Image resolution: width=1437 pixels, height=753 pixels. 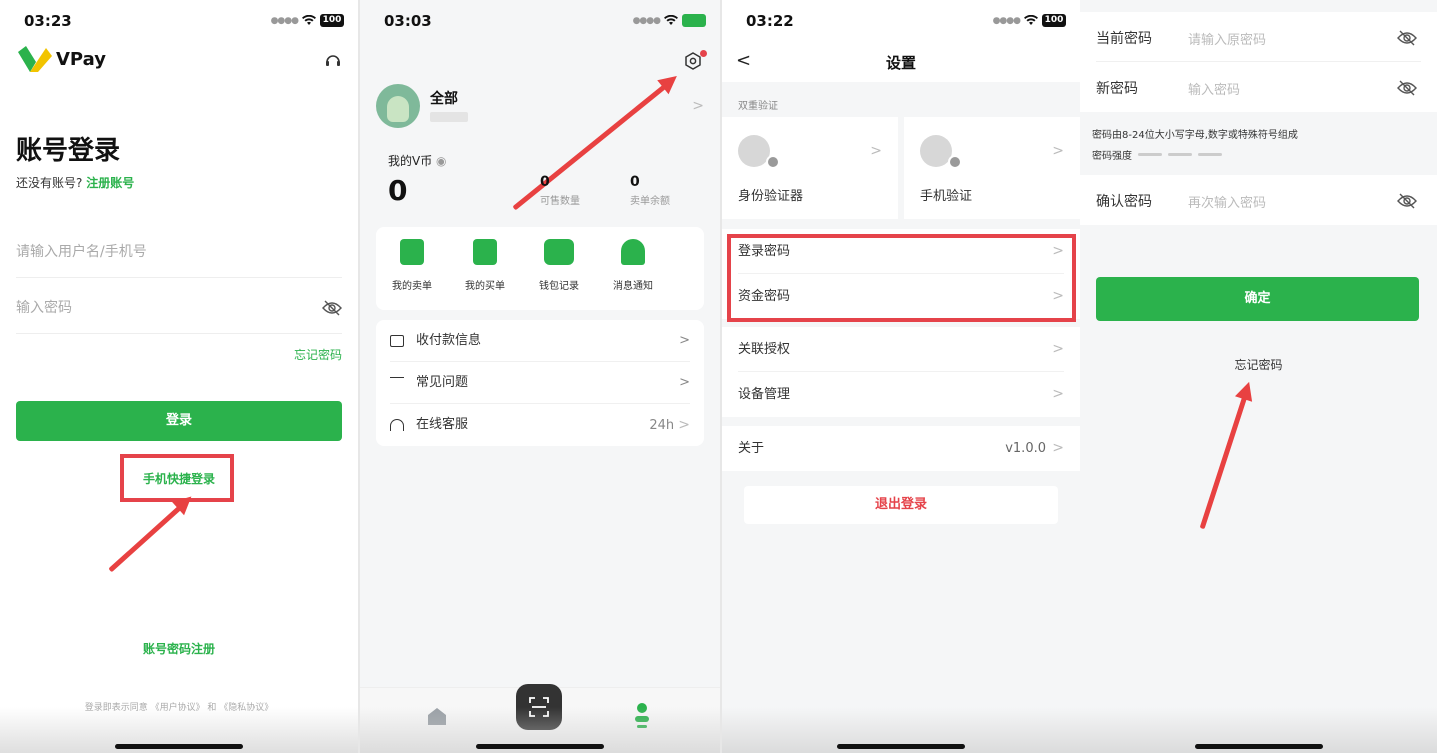 What do you see at coordinates (560, 201) in the screenshot?
I see `sell-qty-label: 可售数量` at bounding box center [560, 201].